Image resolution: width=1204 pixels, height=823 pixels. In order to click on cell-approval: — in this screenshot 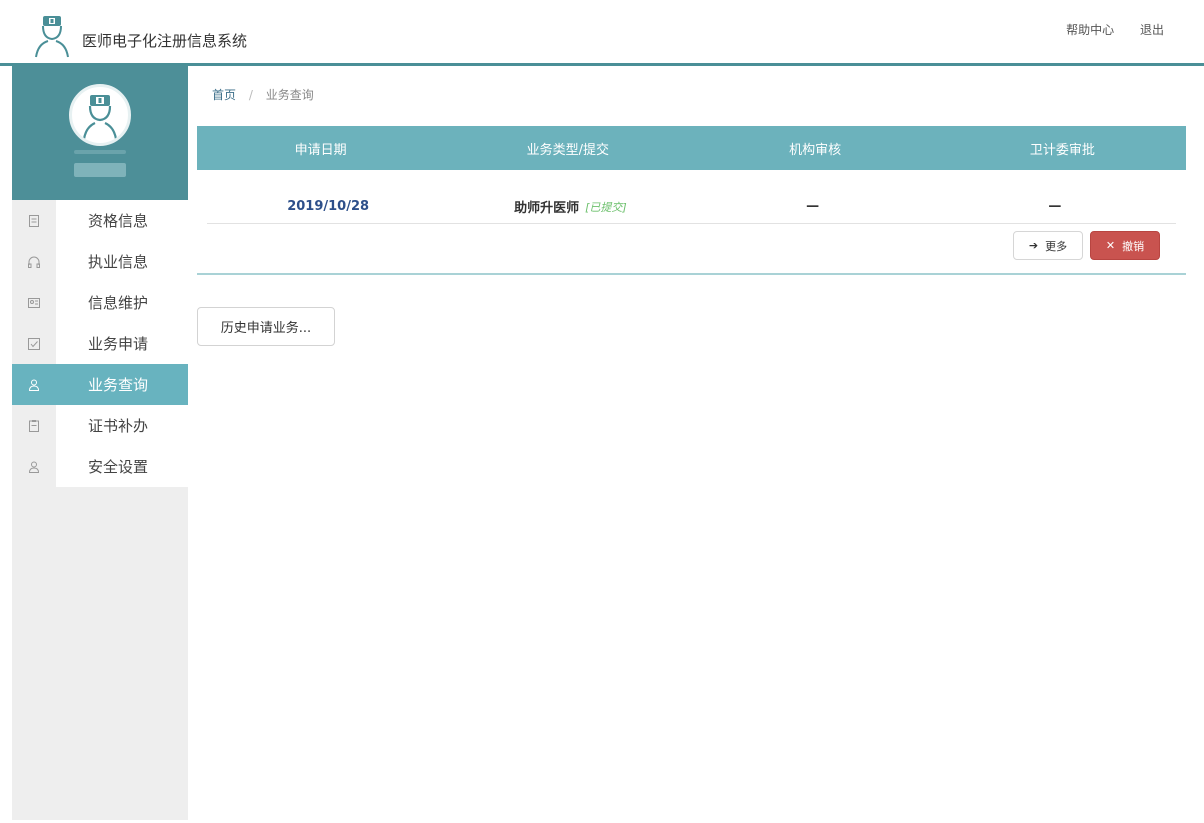, I will do `click(1055, 206)`.